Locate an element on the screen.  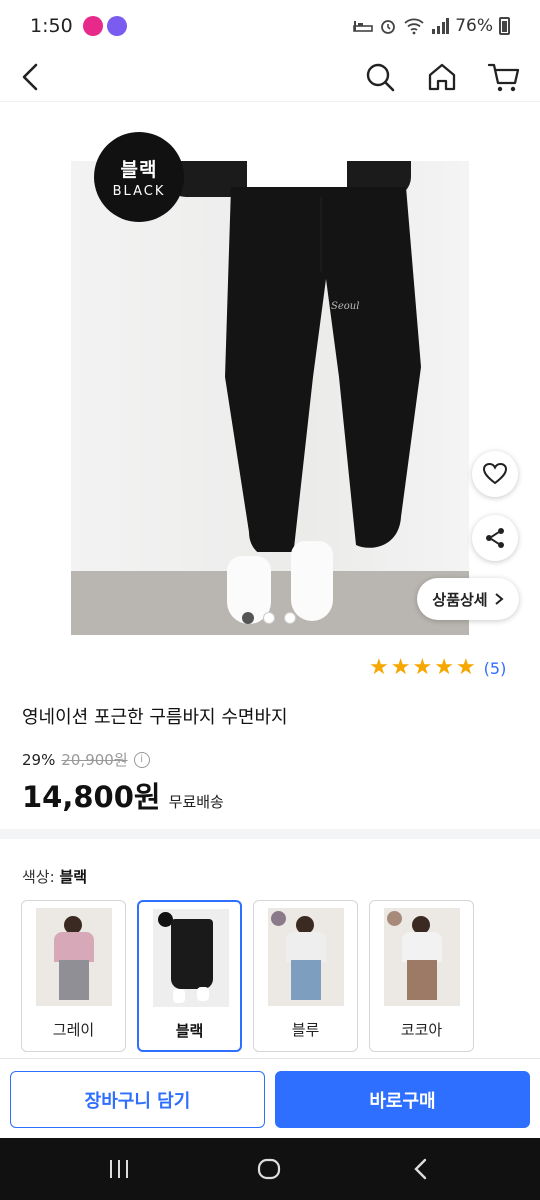
status-indicators: 76% is located at coordinates (431, 26).